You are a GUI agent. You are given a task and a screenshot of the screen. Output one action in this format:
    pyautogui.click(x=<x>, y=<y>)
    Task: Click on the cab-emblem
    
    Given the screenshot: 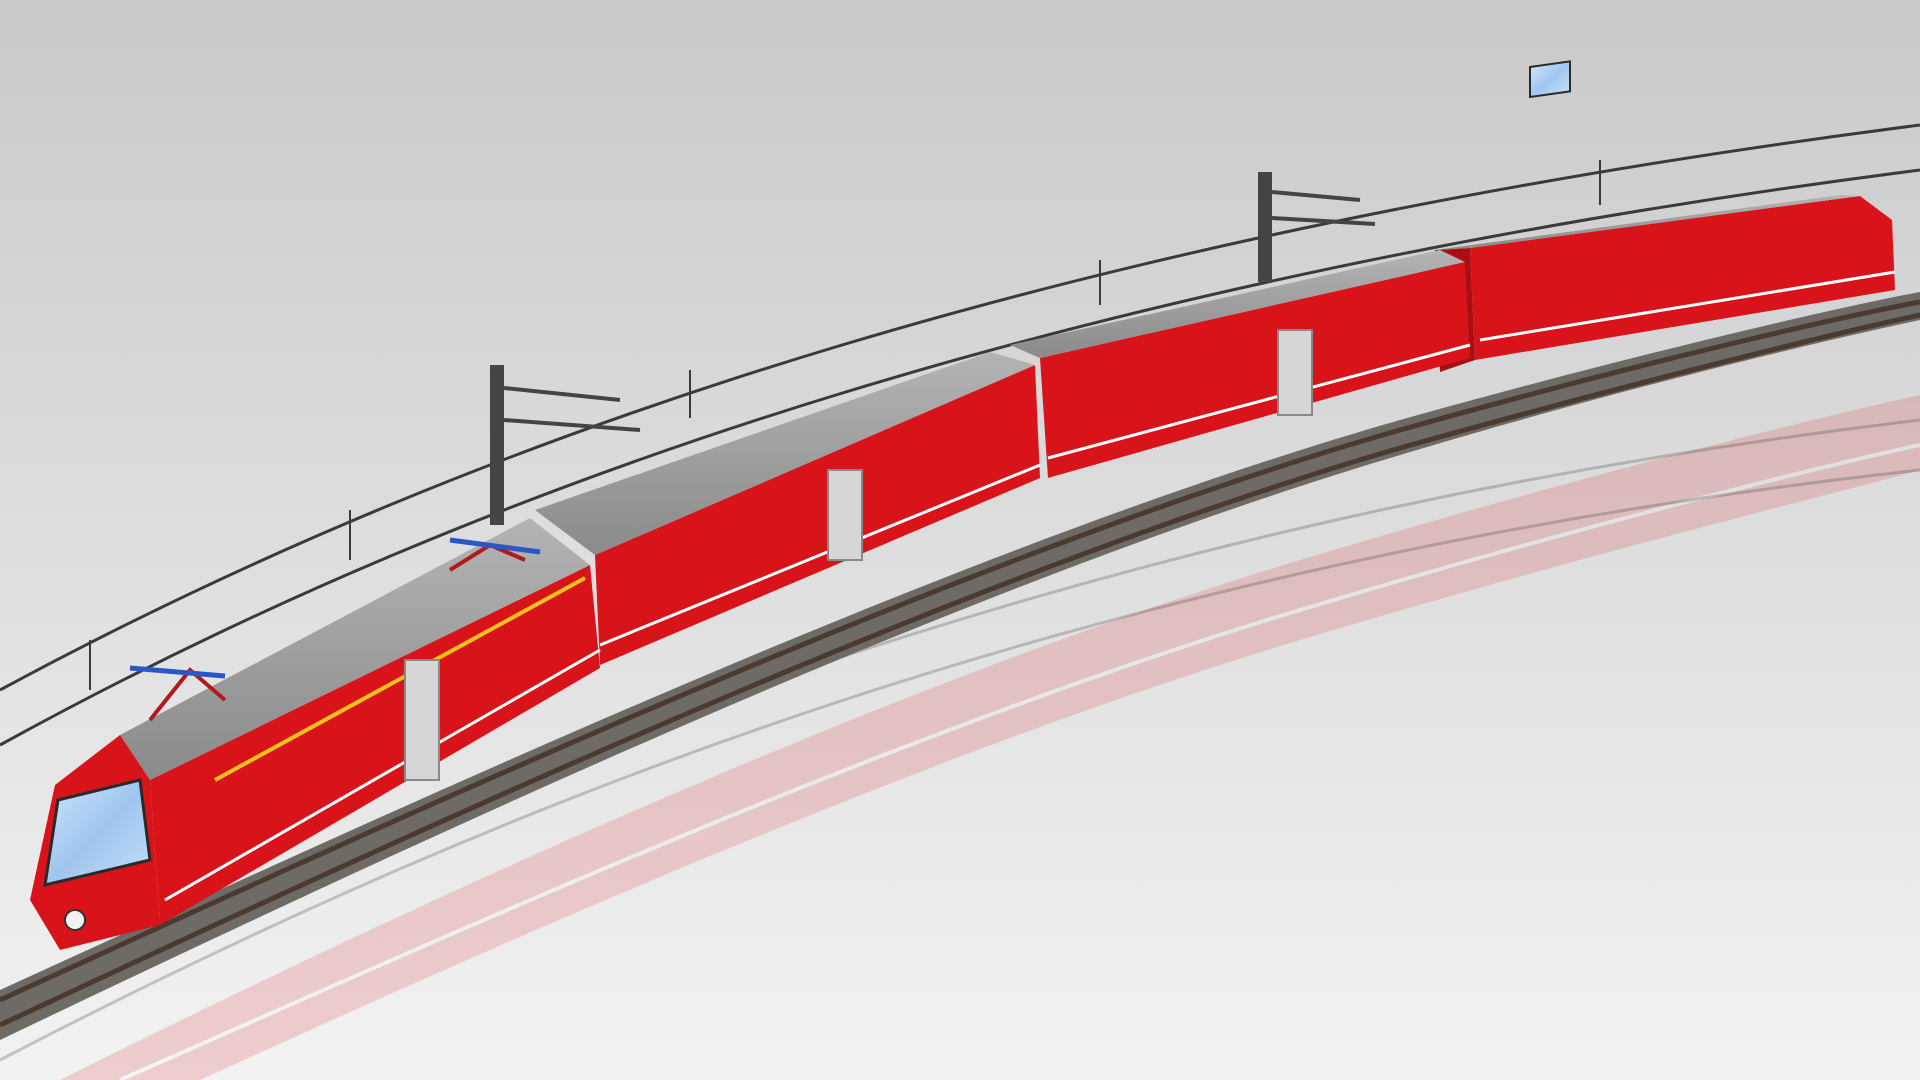 What is the action you would take?
    pyautogui.click(x=75, y=920)
    